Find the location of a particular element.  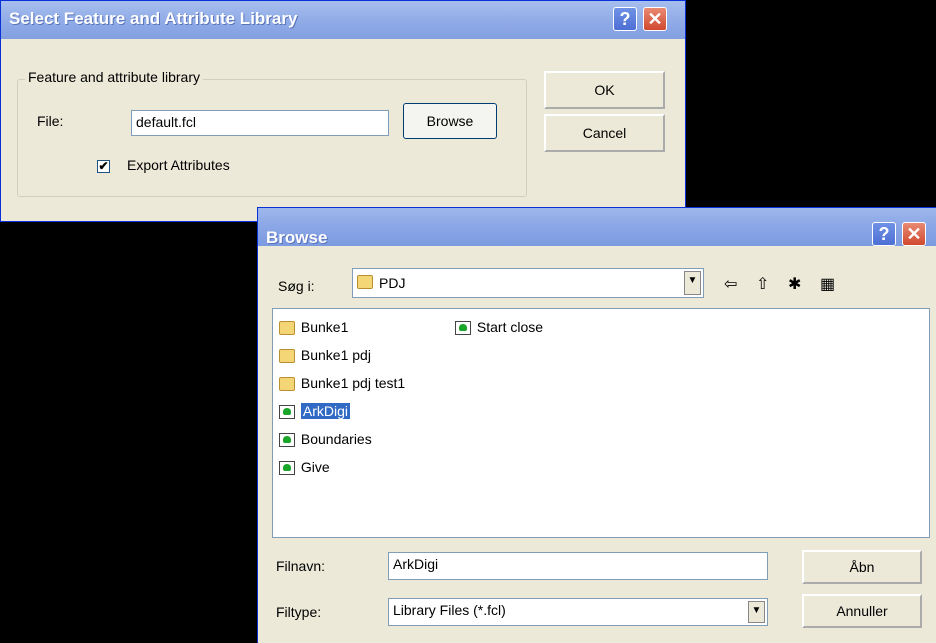

up-folder-icon: ⇧ is located at coordinates (762, 284).